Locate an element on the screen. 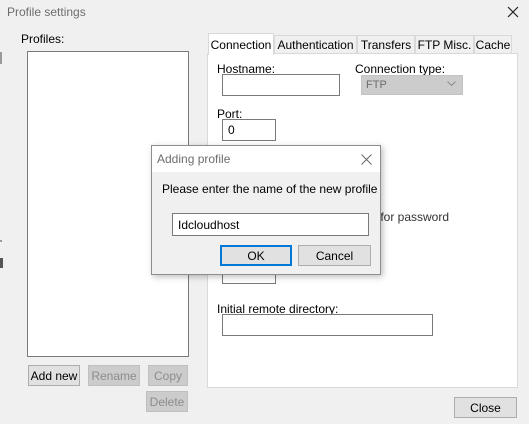  tab-authentication: Authentication is located at coordinates (315, 44).